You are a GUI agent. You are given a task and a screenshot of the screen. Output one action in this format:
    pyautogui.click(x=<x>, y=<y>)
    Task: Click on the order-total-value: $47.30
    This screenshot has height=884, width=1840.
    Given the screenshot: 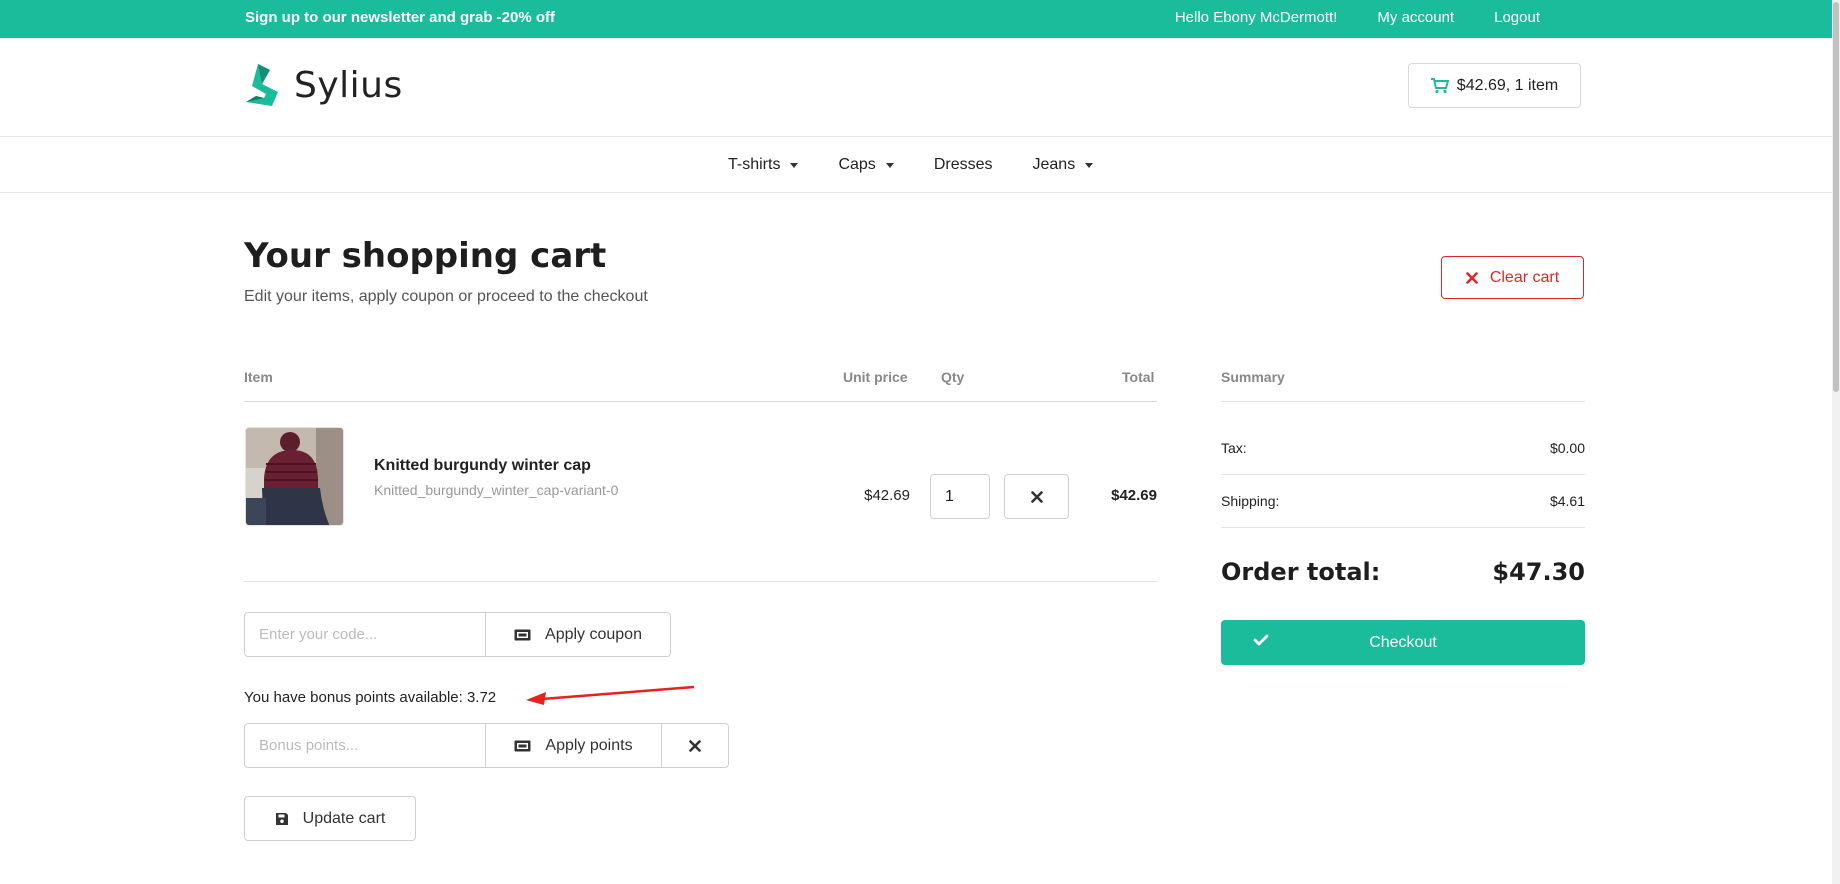 What is the action you would take?
    pyautogui.click(x=1538, y=572)
    